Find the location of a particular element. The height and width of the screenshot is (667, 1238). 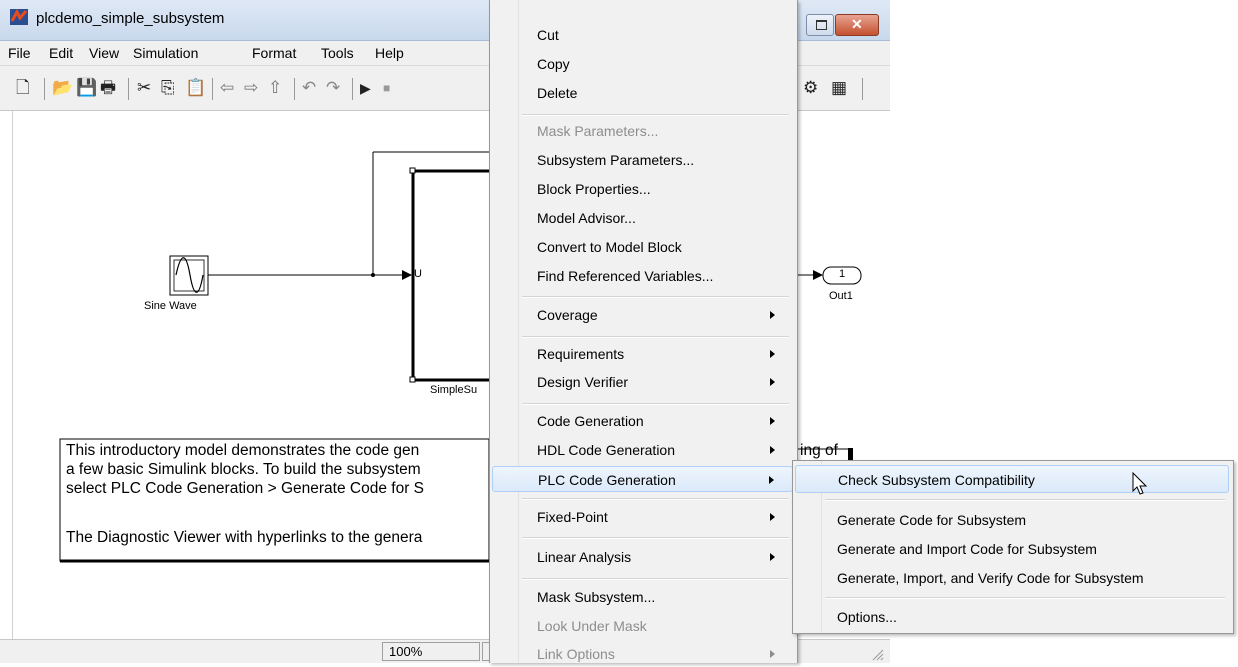

sine-wave-label: Sine Wave is located at coordinates (170, 306).